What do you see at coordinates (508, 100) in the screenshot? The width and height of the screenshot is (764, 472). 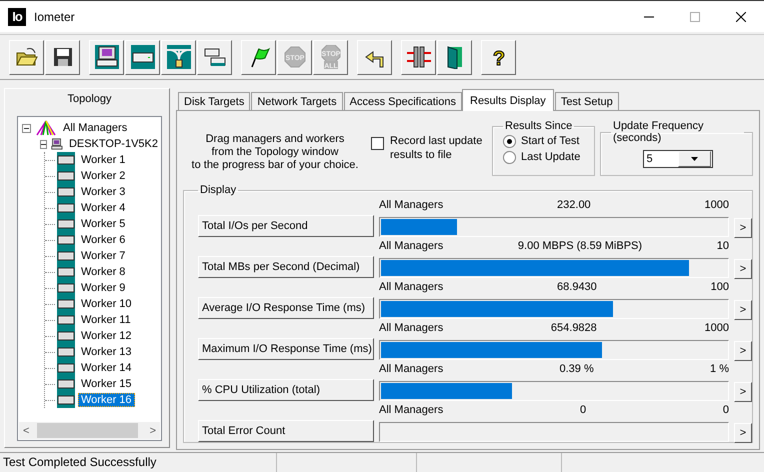 I see `tab: Results Display` at bounding box center [508, 100].